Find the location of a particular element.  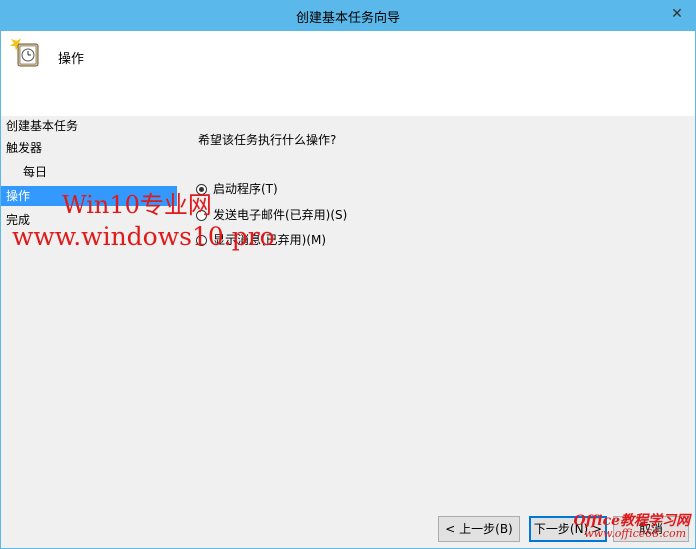

option-send-email: 发送电子邮件(已弃用)(S) is located at coordinates (271, 215).